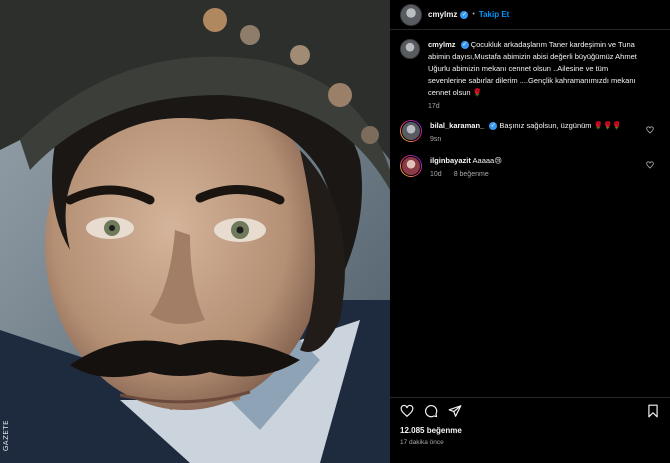 This screenshot has height=463, width=670. What do you see at coordinates (422, 442) in the screenshot?
I see `post-timestamp: 17 dakika önce` at bounding box center [422, 442].